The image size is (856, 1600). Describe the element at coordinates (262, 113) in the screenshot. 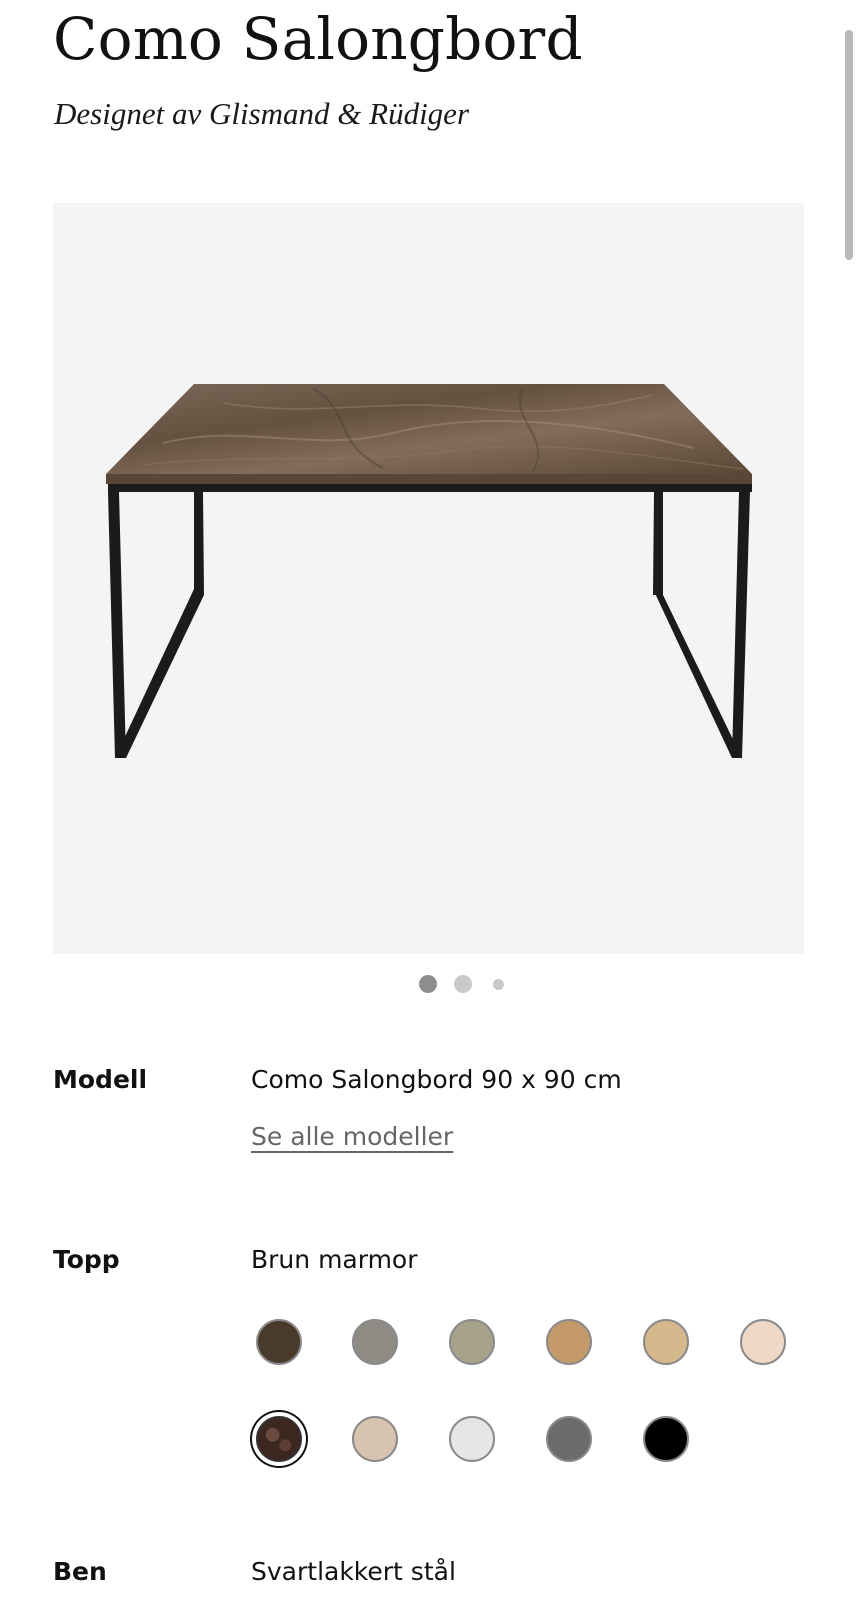

I see `product-designer: Designet av Glismand & Rüdiger` at that location.